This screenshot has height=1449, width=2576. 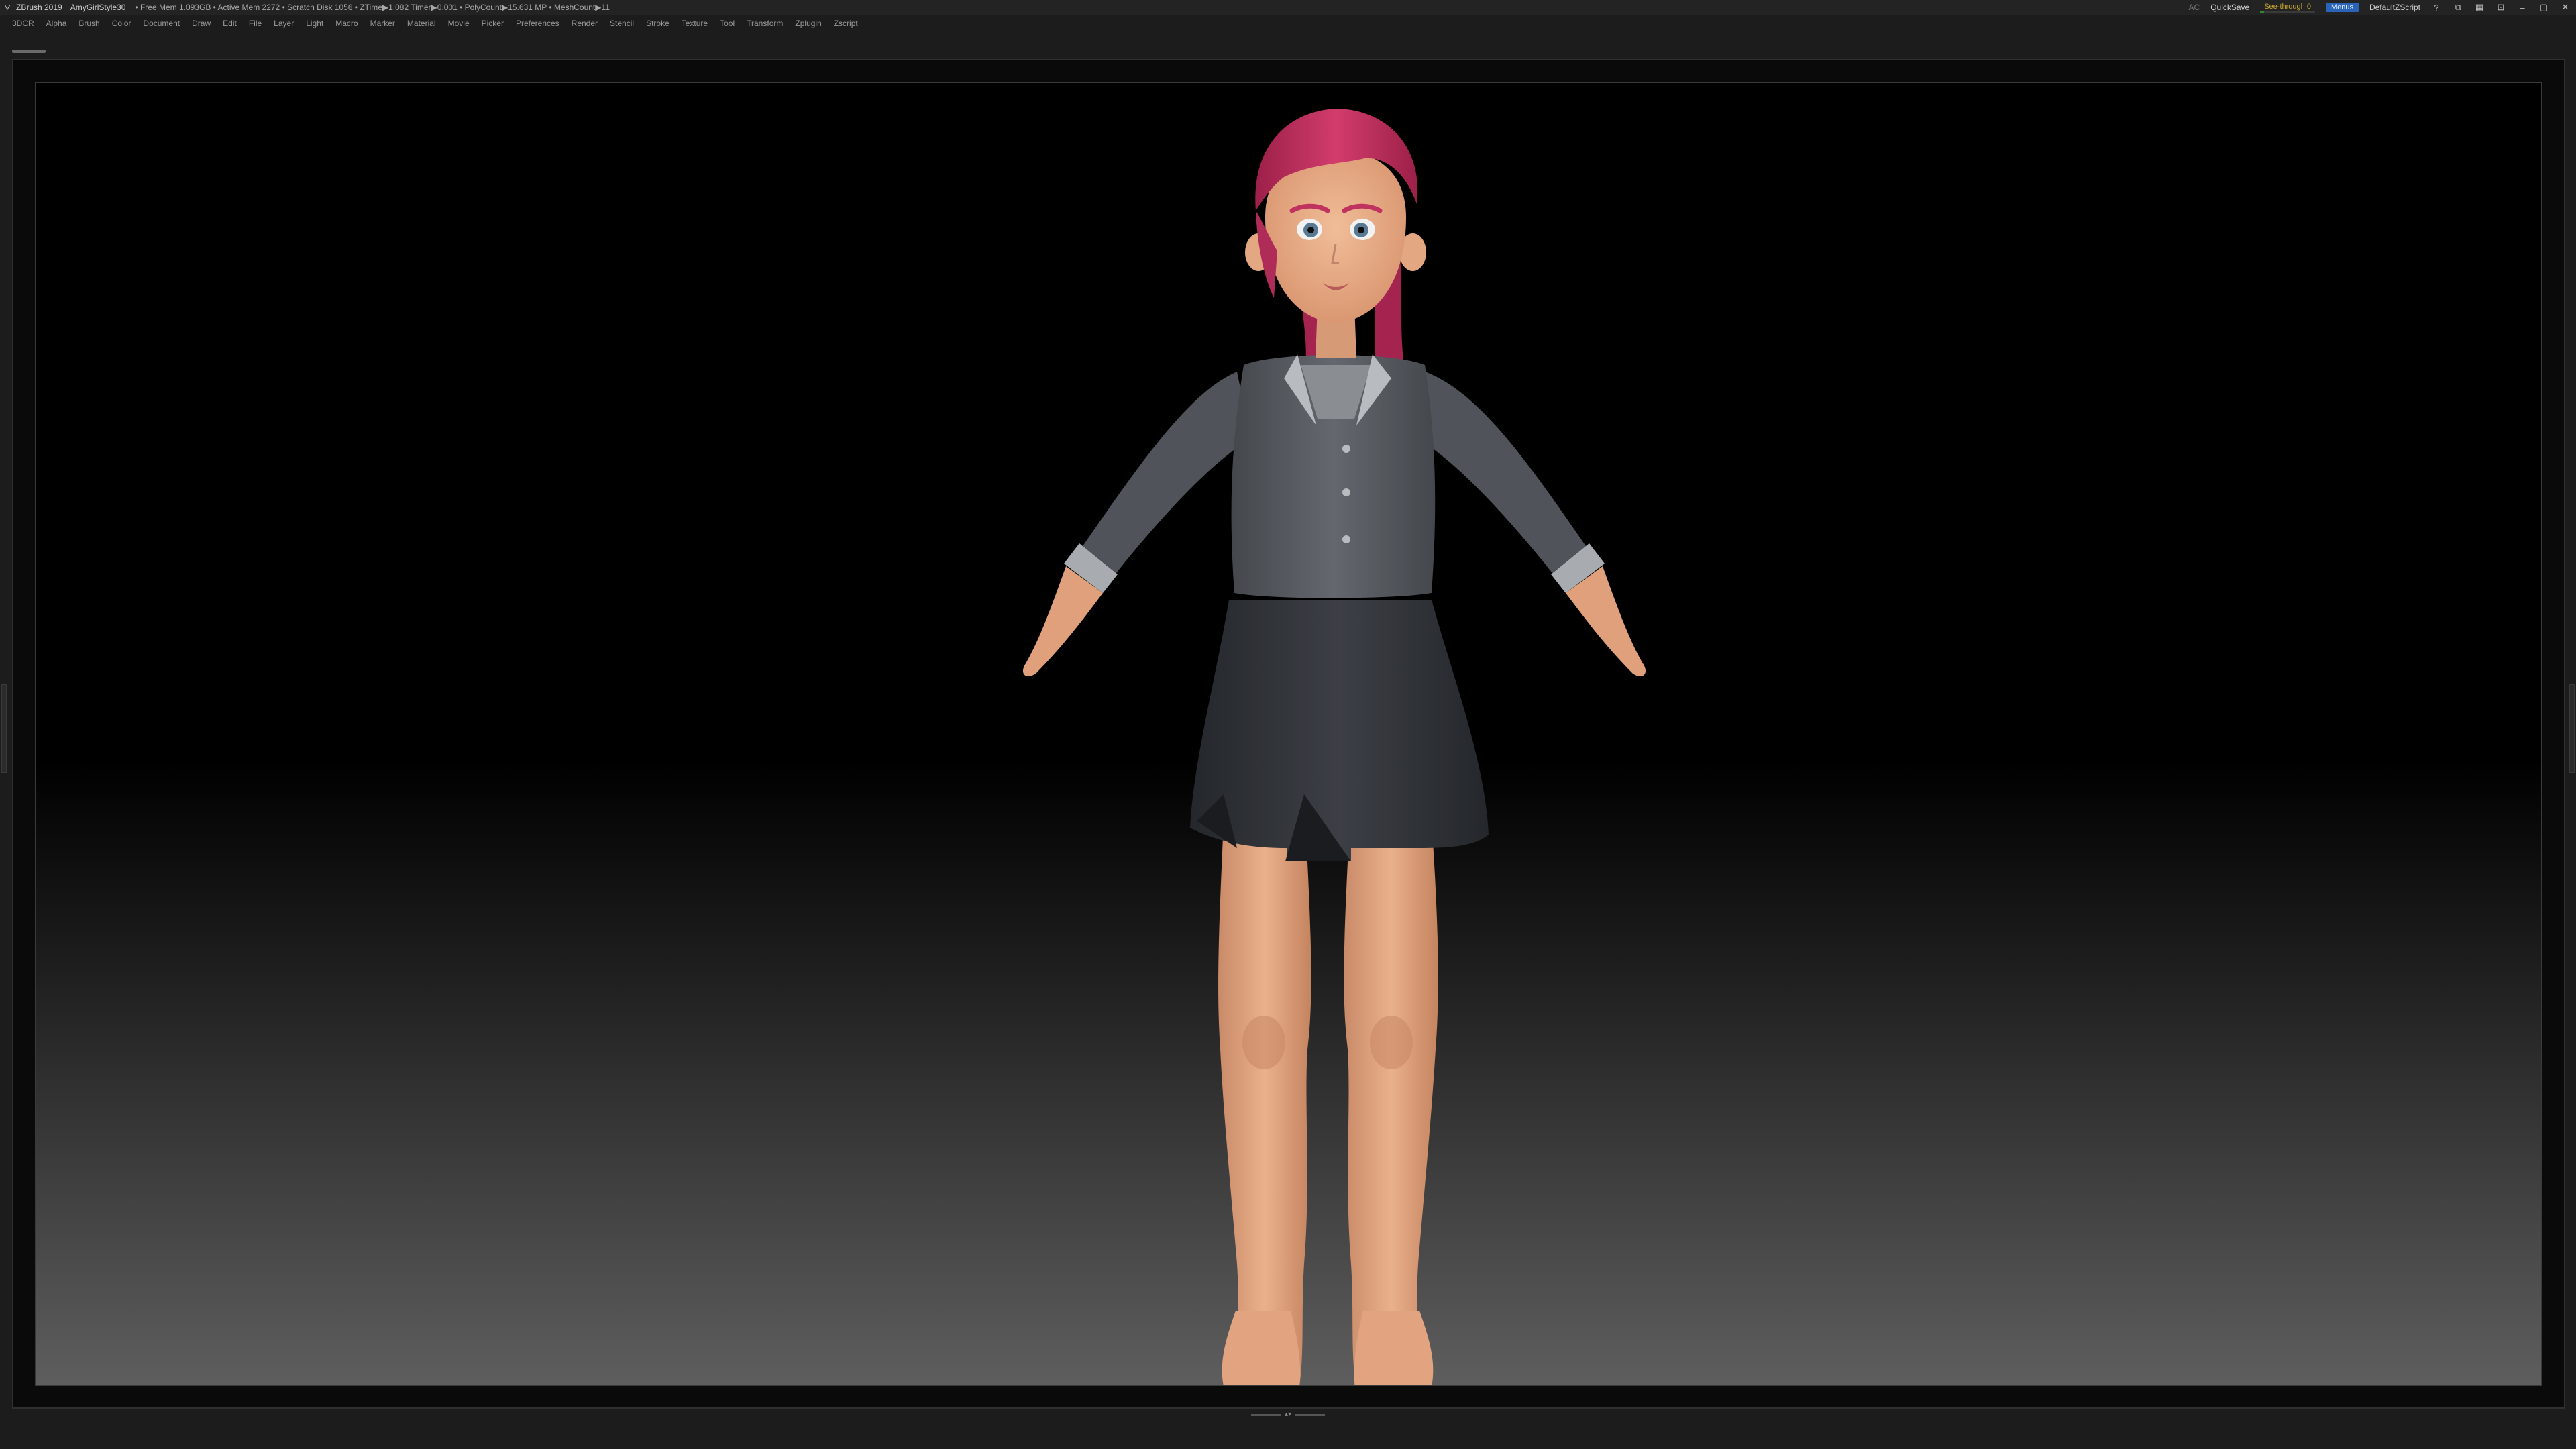 What do you see at coordinates (622, 23) in the screenshot?
I see `menu-stencil: Stencil` at bounding box center [622, 23].